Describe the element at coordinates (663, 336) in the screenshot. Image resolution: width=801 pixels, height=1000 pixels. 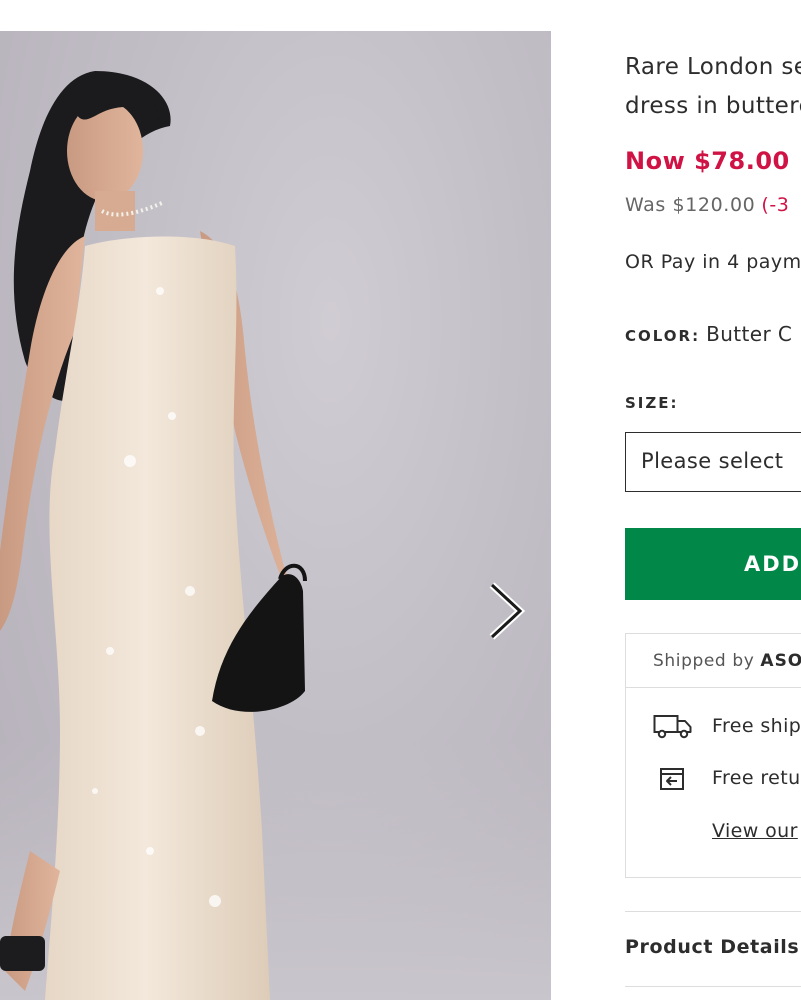
I see `color-label: COLOR:` at that location.